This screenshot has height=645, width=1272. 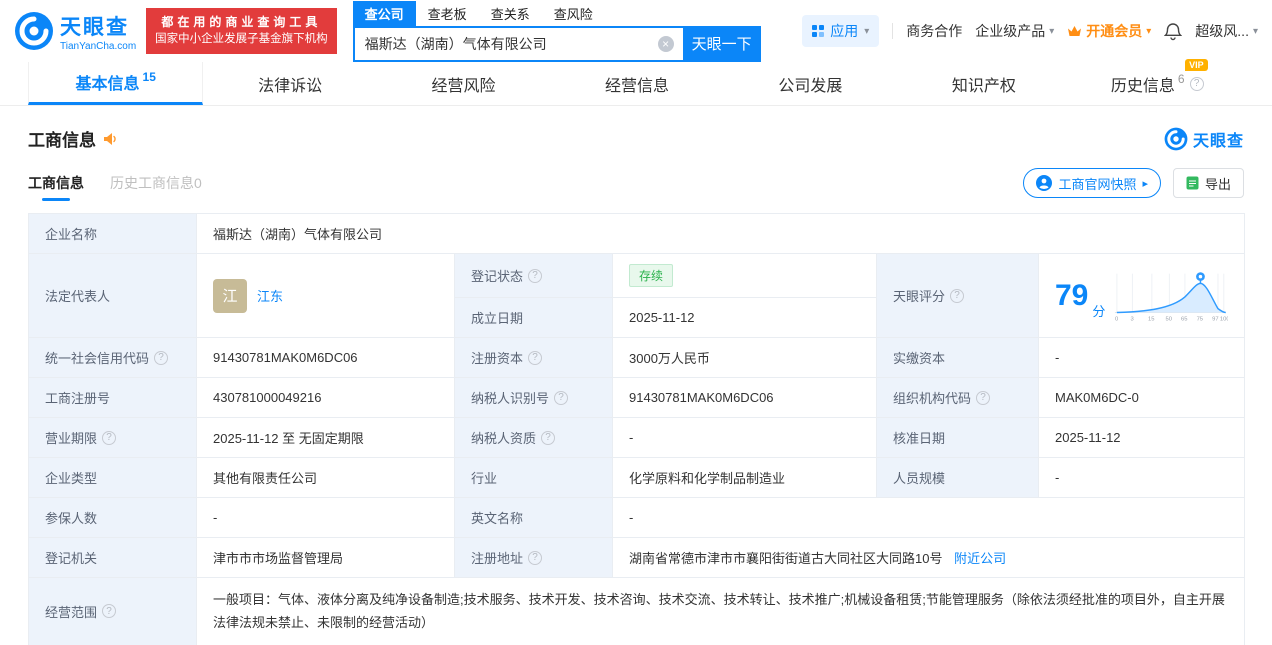 What do you see at coordinates (928, 517) in the screenshot?
I see `english-name-value: -` at bounding box center [928, 517].